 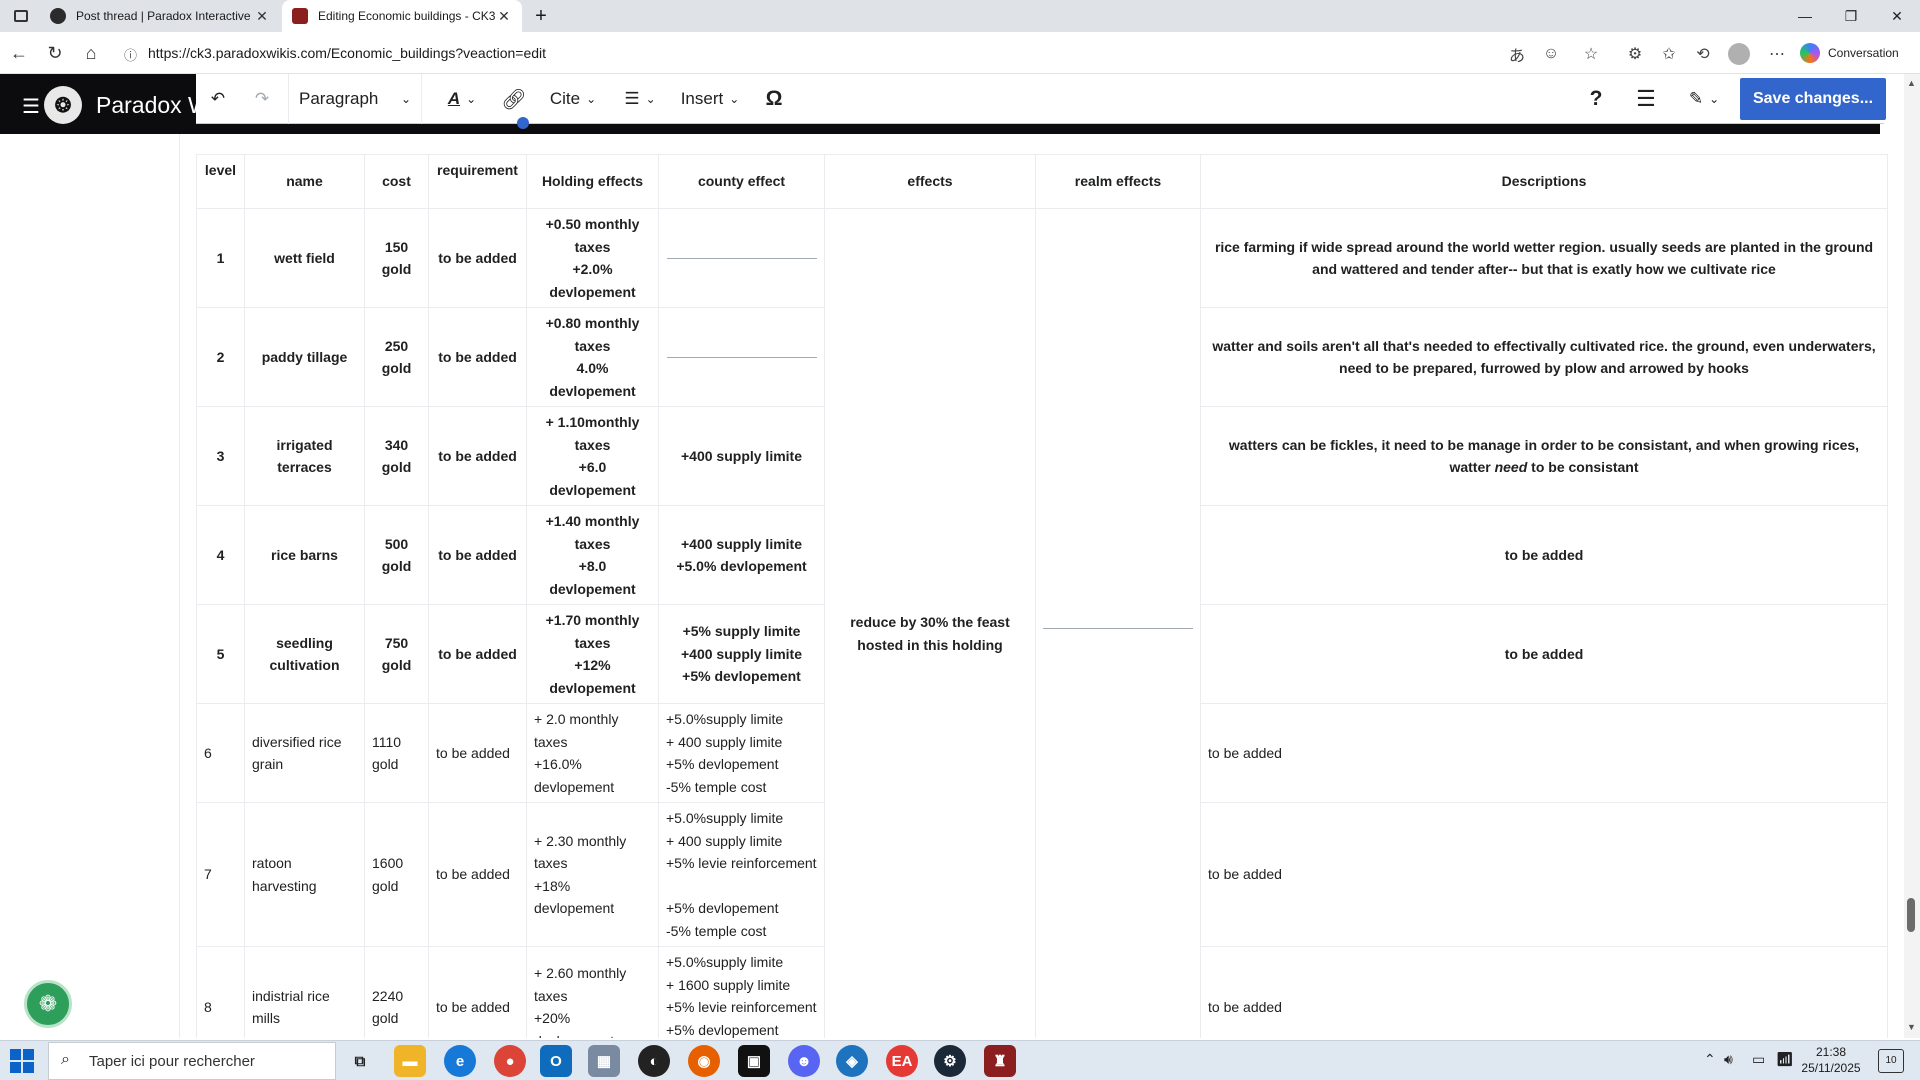 What do you see at coordinates (1891, 1061) in the screenshot?
I see `notification-icon: 10` at bounding box center [1891, 1061].